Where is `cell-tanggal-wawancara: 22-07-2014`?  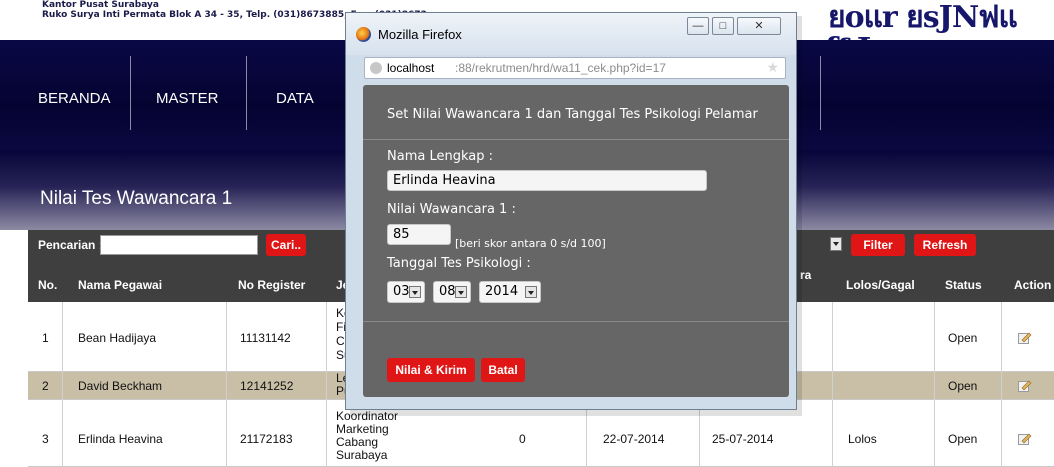
cell-tanggal-wawancara: 22-07-2014 is located at coordinates (634, 439).